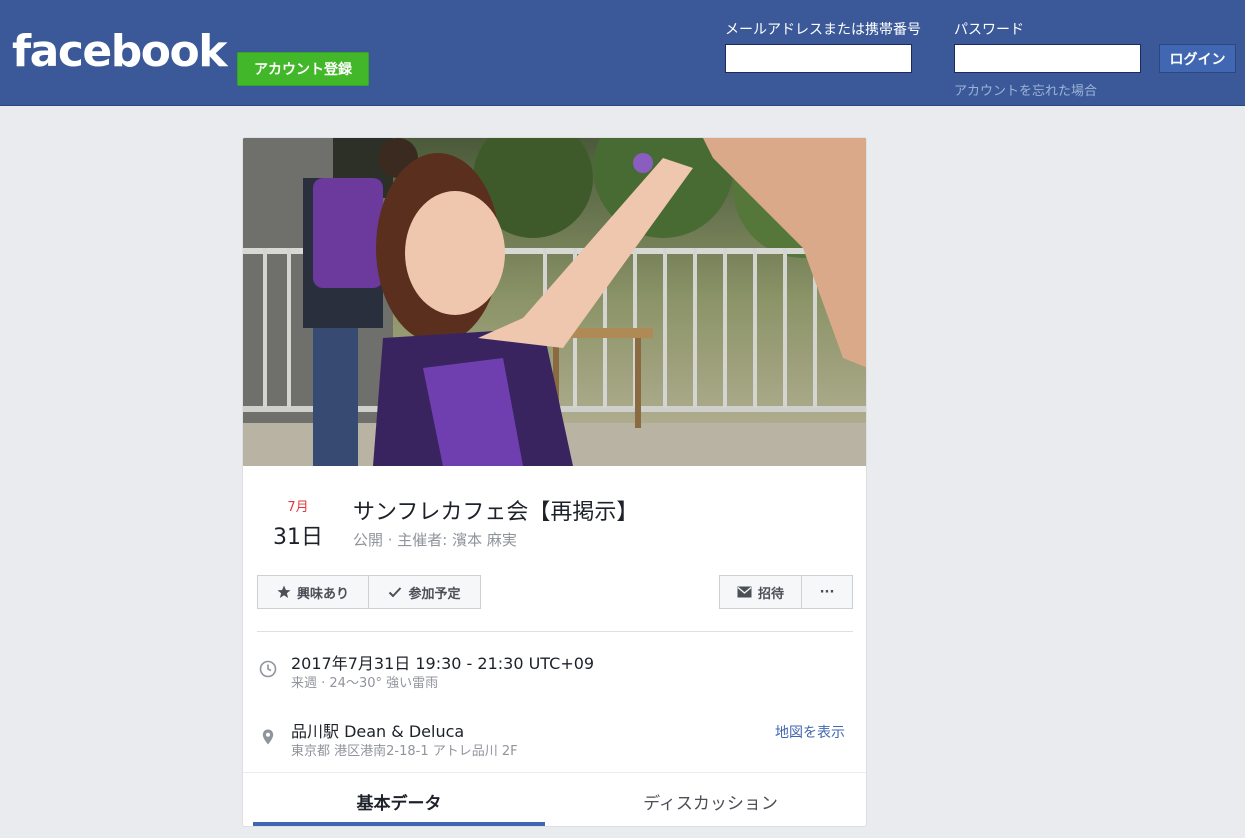  I want to click on going-label: 参加予定, so click(434, 594).